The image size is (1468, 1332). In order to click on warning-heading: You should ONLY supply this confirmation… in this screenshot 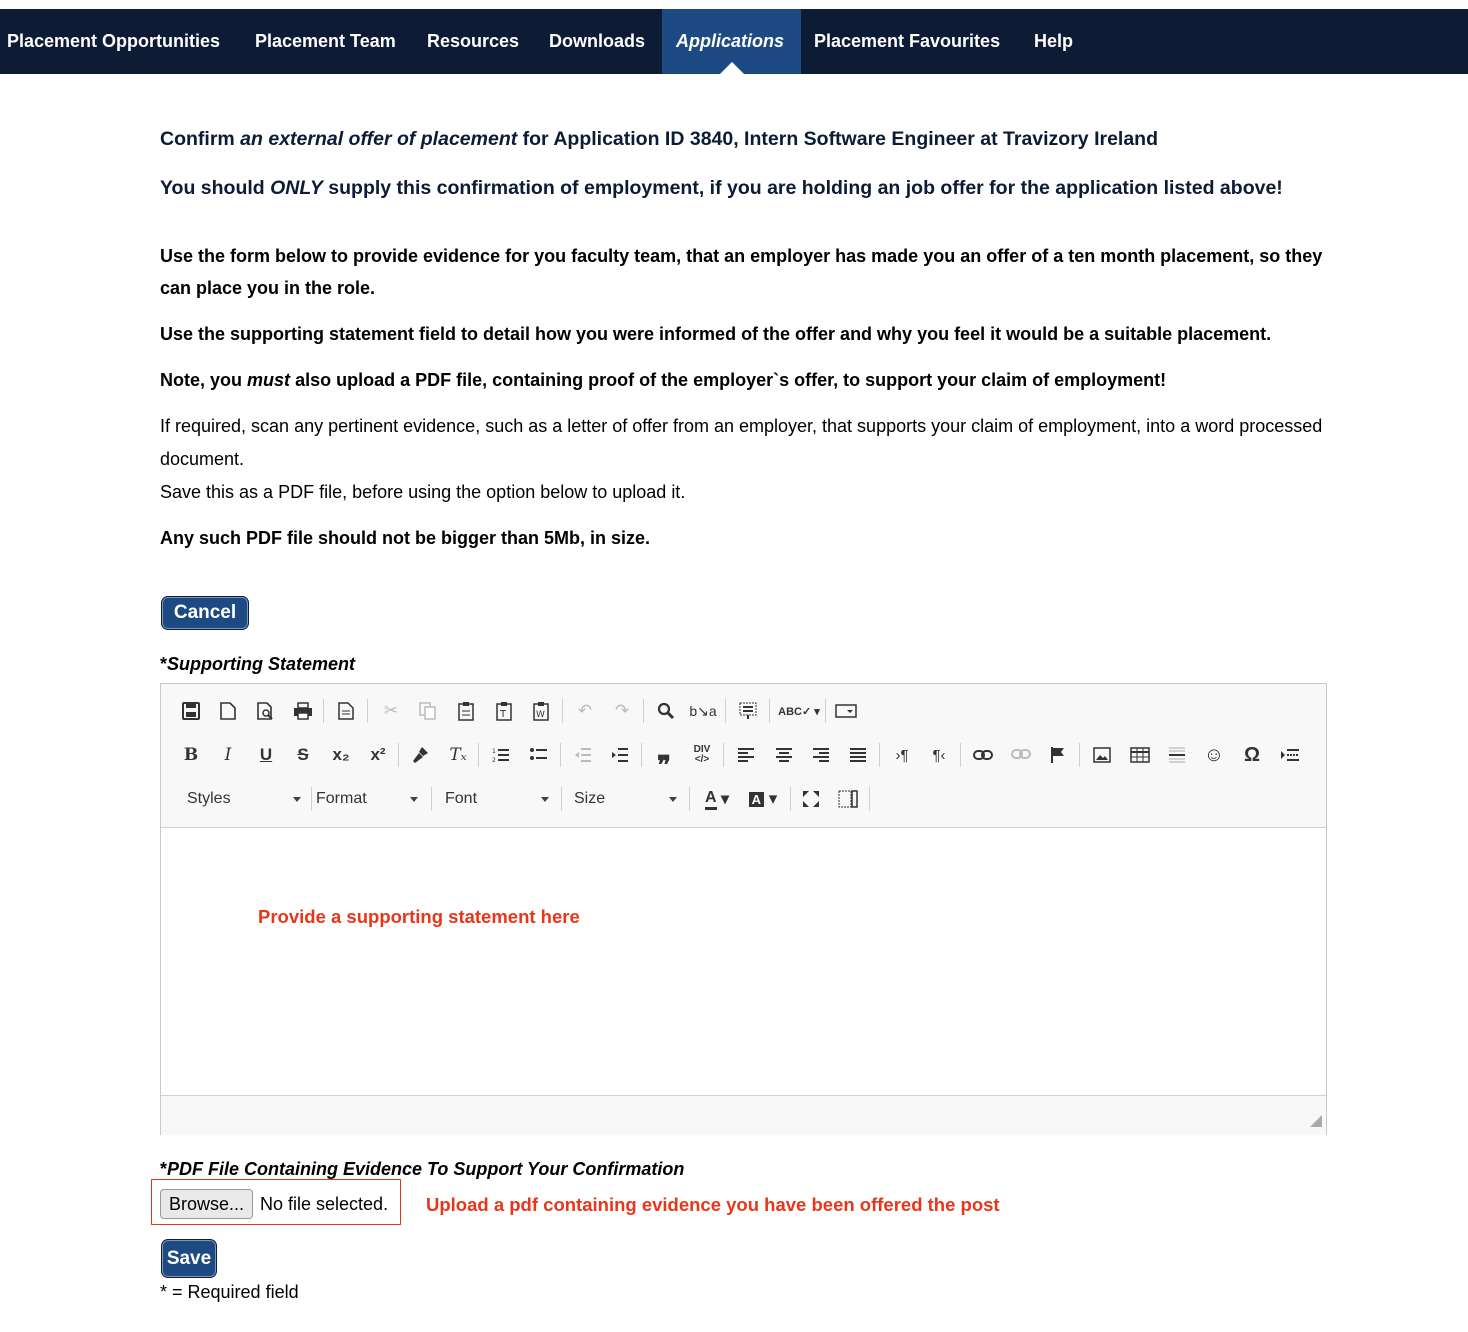, I will do `click(721, 188)`.